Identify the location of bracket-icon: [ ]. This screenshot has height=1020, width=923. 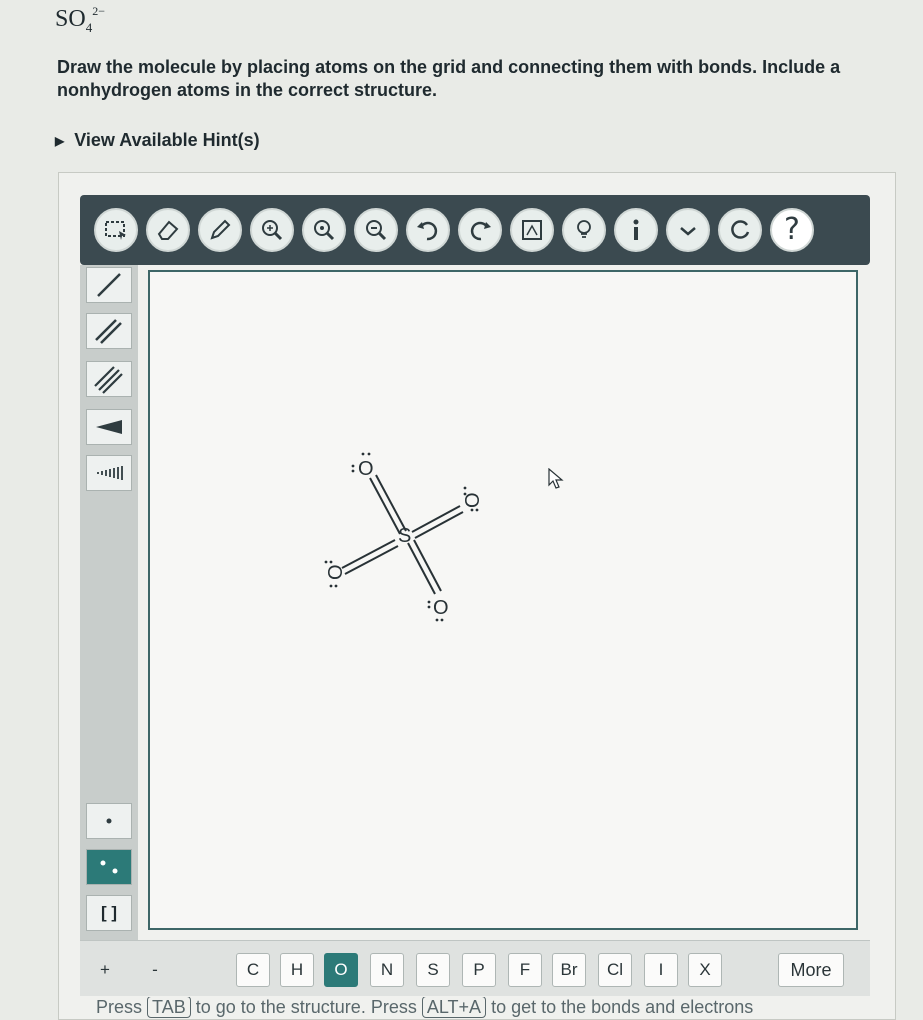
(109, 912).